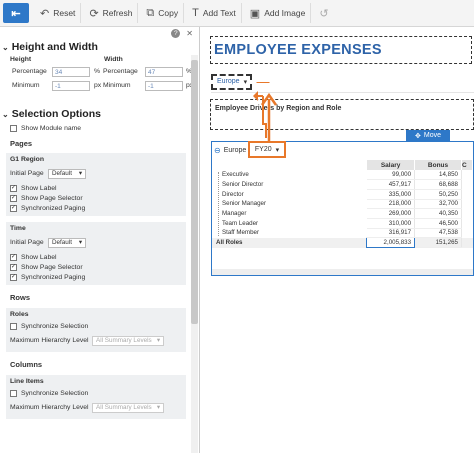  What do you see at coordinates (19, 314) in the screenshot?
I see `roles-title: Roles` at bounding box center [19, 314].